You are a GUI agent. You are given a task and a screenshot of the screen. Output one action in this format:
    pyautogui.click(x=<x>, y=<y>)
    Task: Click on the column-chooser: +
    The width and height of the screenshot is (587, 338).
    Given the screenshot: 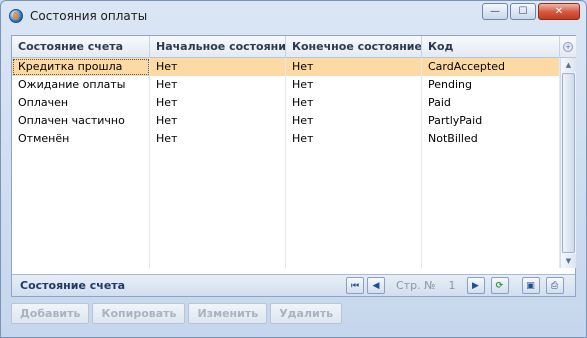 What is the action you would take?
    pyautogui.click(x=568, y=47)
    